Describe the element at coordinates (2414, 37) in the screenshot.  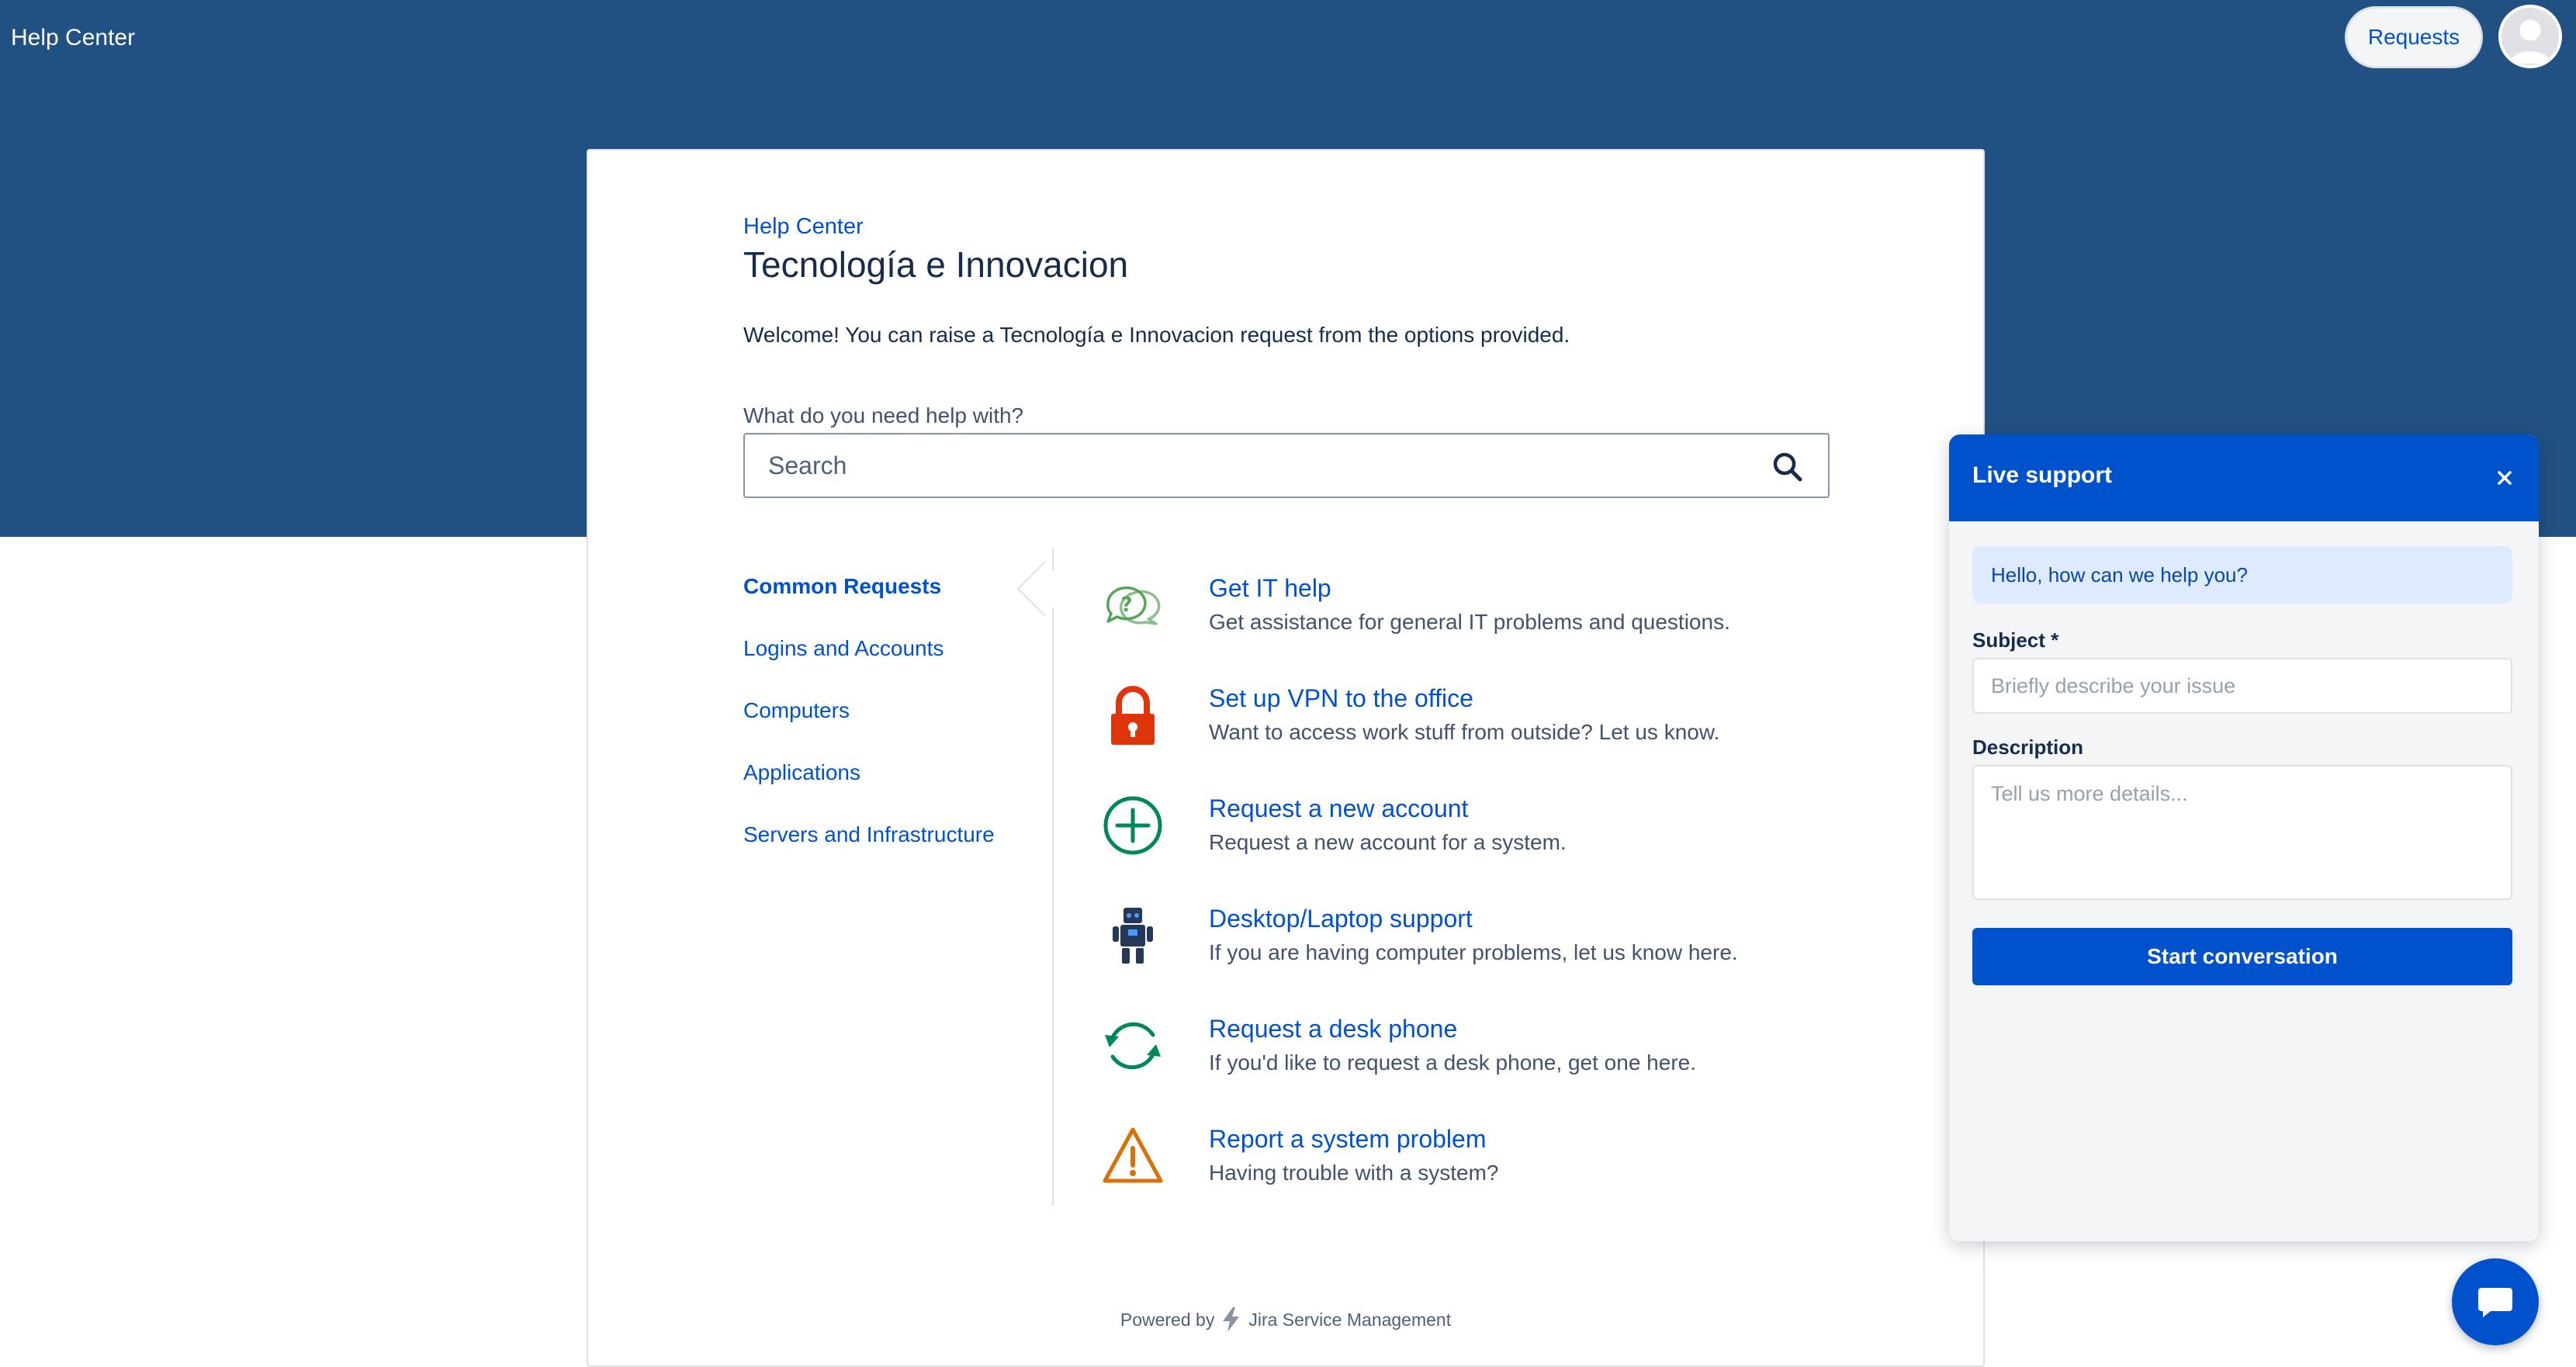
I see `requests-button: Requests` at that location.